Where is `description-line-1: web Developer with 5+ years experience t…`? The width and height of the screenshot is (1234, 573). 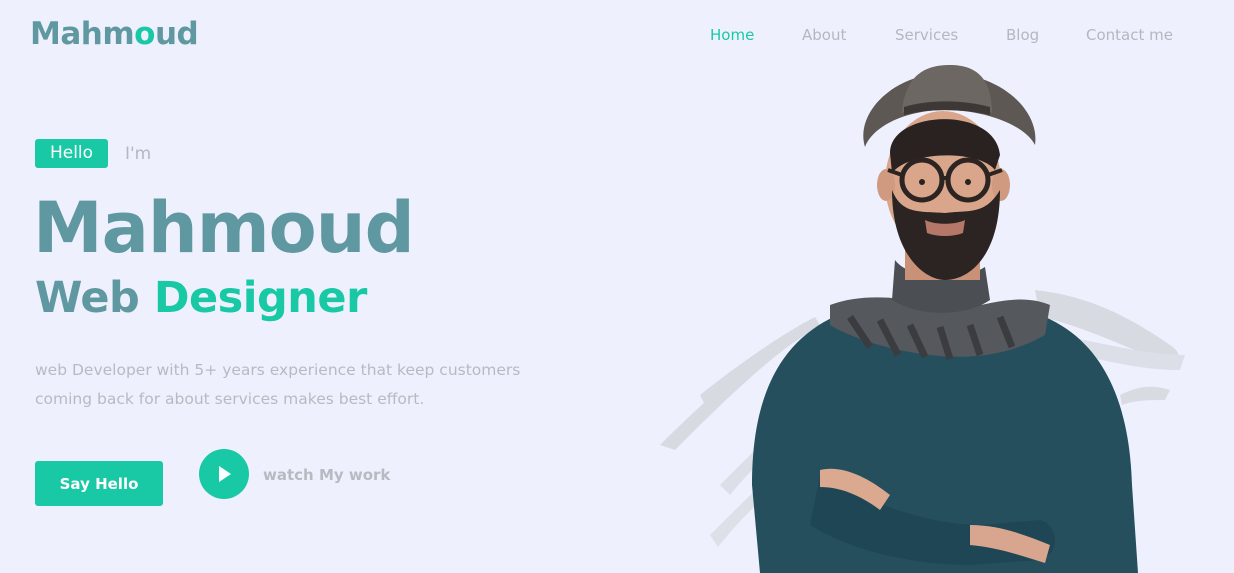 description-line-1: web Developer with 5+ years experience t… is located at coordinates (278, 370).